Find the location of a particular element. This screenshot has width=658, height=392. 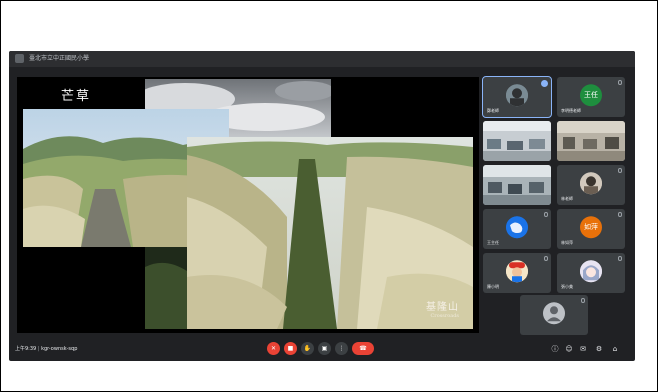

meeting-time: 上午9:39 is located at coordinates (26, 349).